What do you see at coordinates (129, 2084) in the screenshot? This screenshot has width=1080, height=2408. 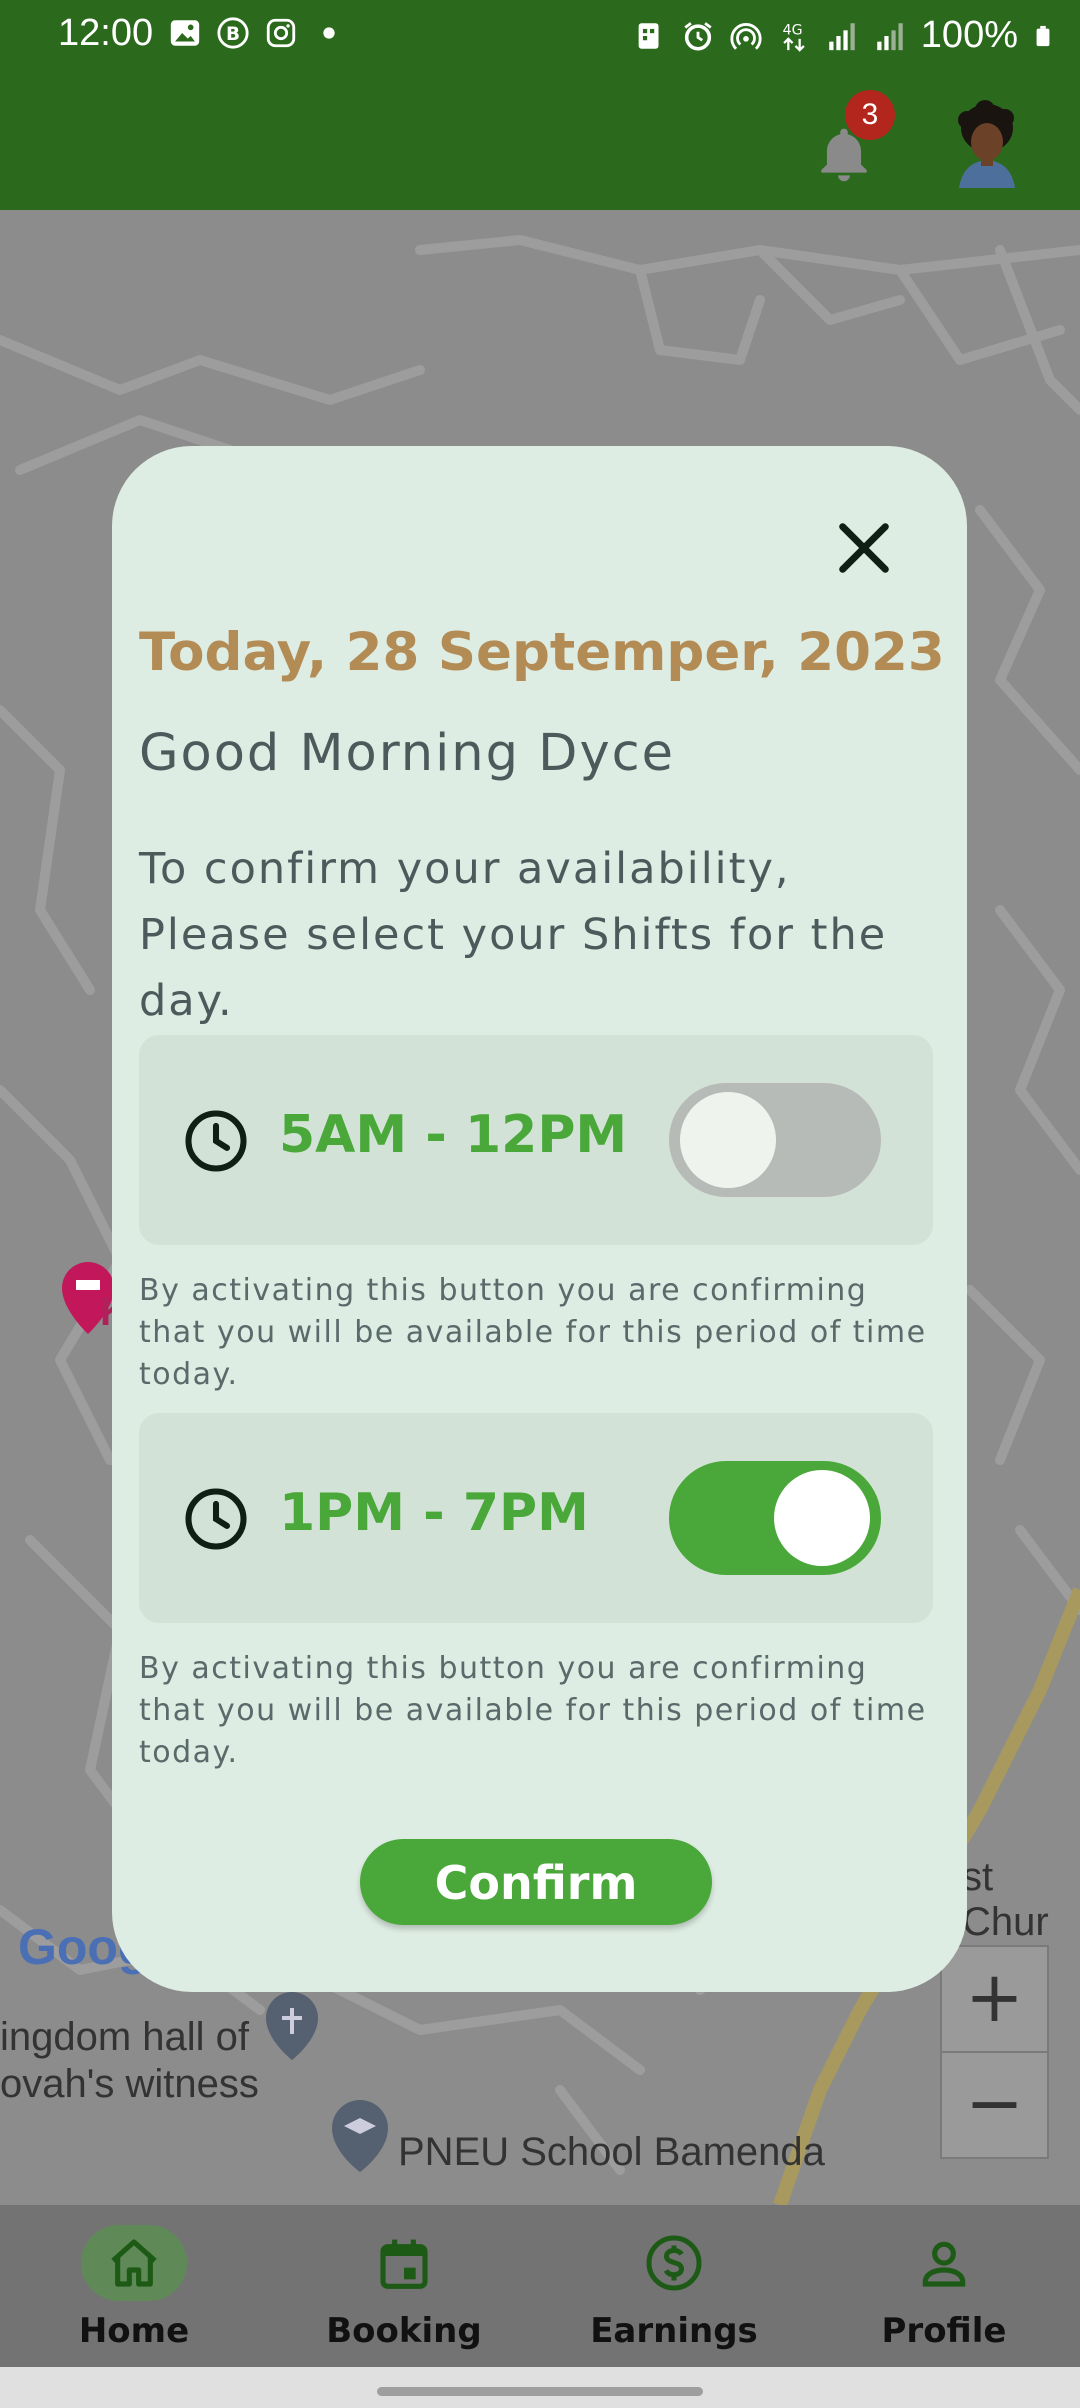 I see `map-kingdom-hall-label-2: ovah's witness` at bounding box center [129, 2084].